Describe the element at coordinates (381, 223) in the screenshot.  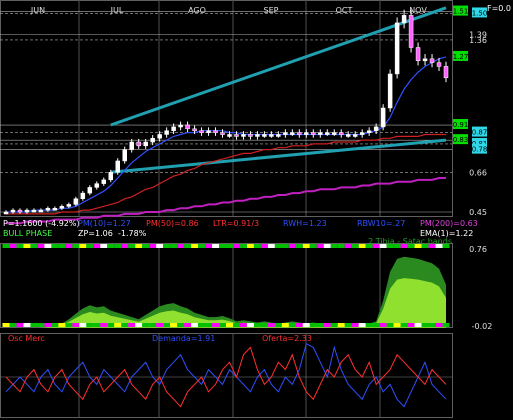
I see `indicator-readout: RBW10=.27` at that location.